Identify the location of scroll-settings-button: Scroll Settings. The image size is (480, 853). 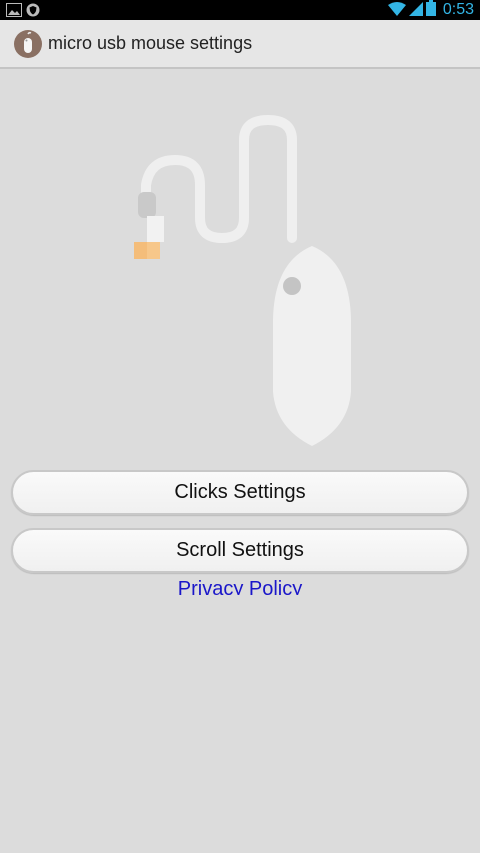
(240, 550).